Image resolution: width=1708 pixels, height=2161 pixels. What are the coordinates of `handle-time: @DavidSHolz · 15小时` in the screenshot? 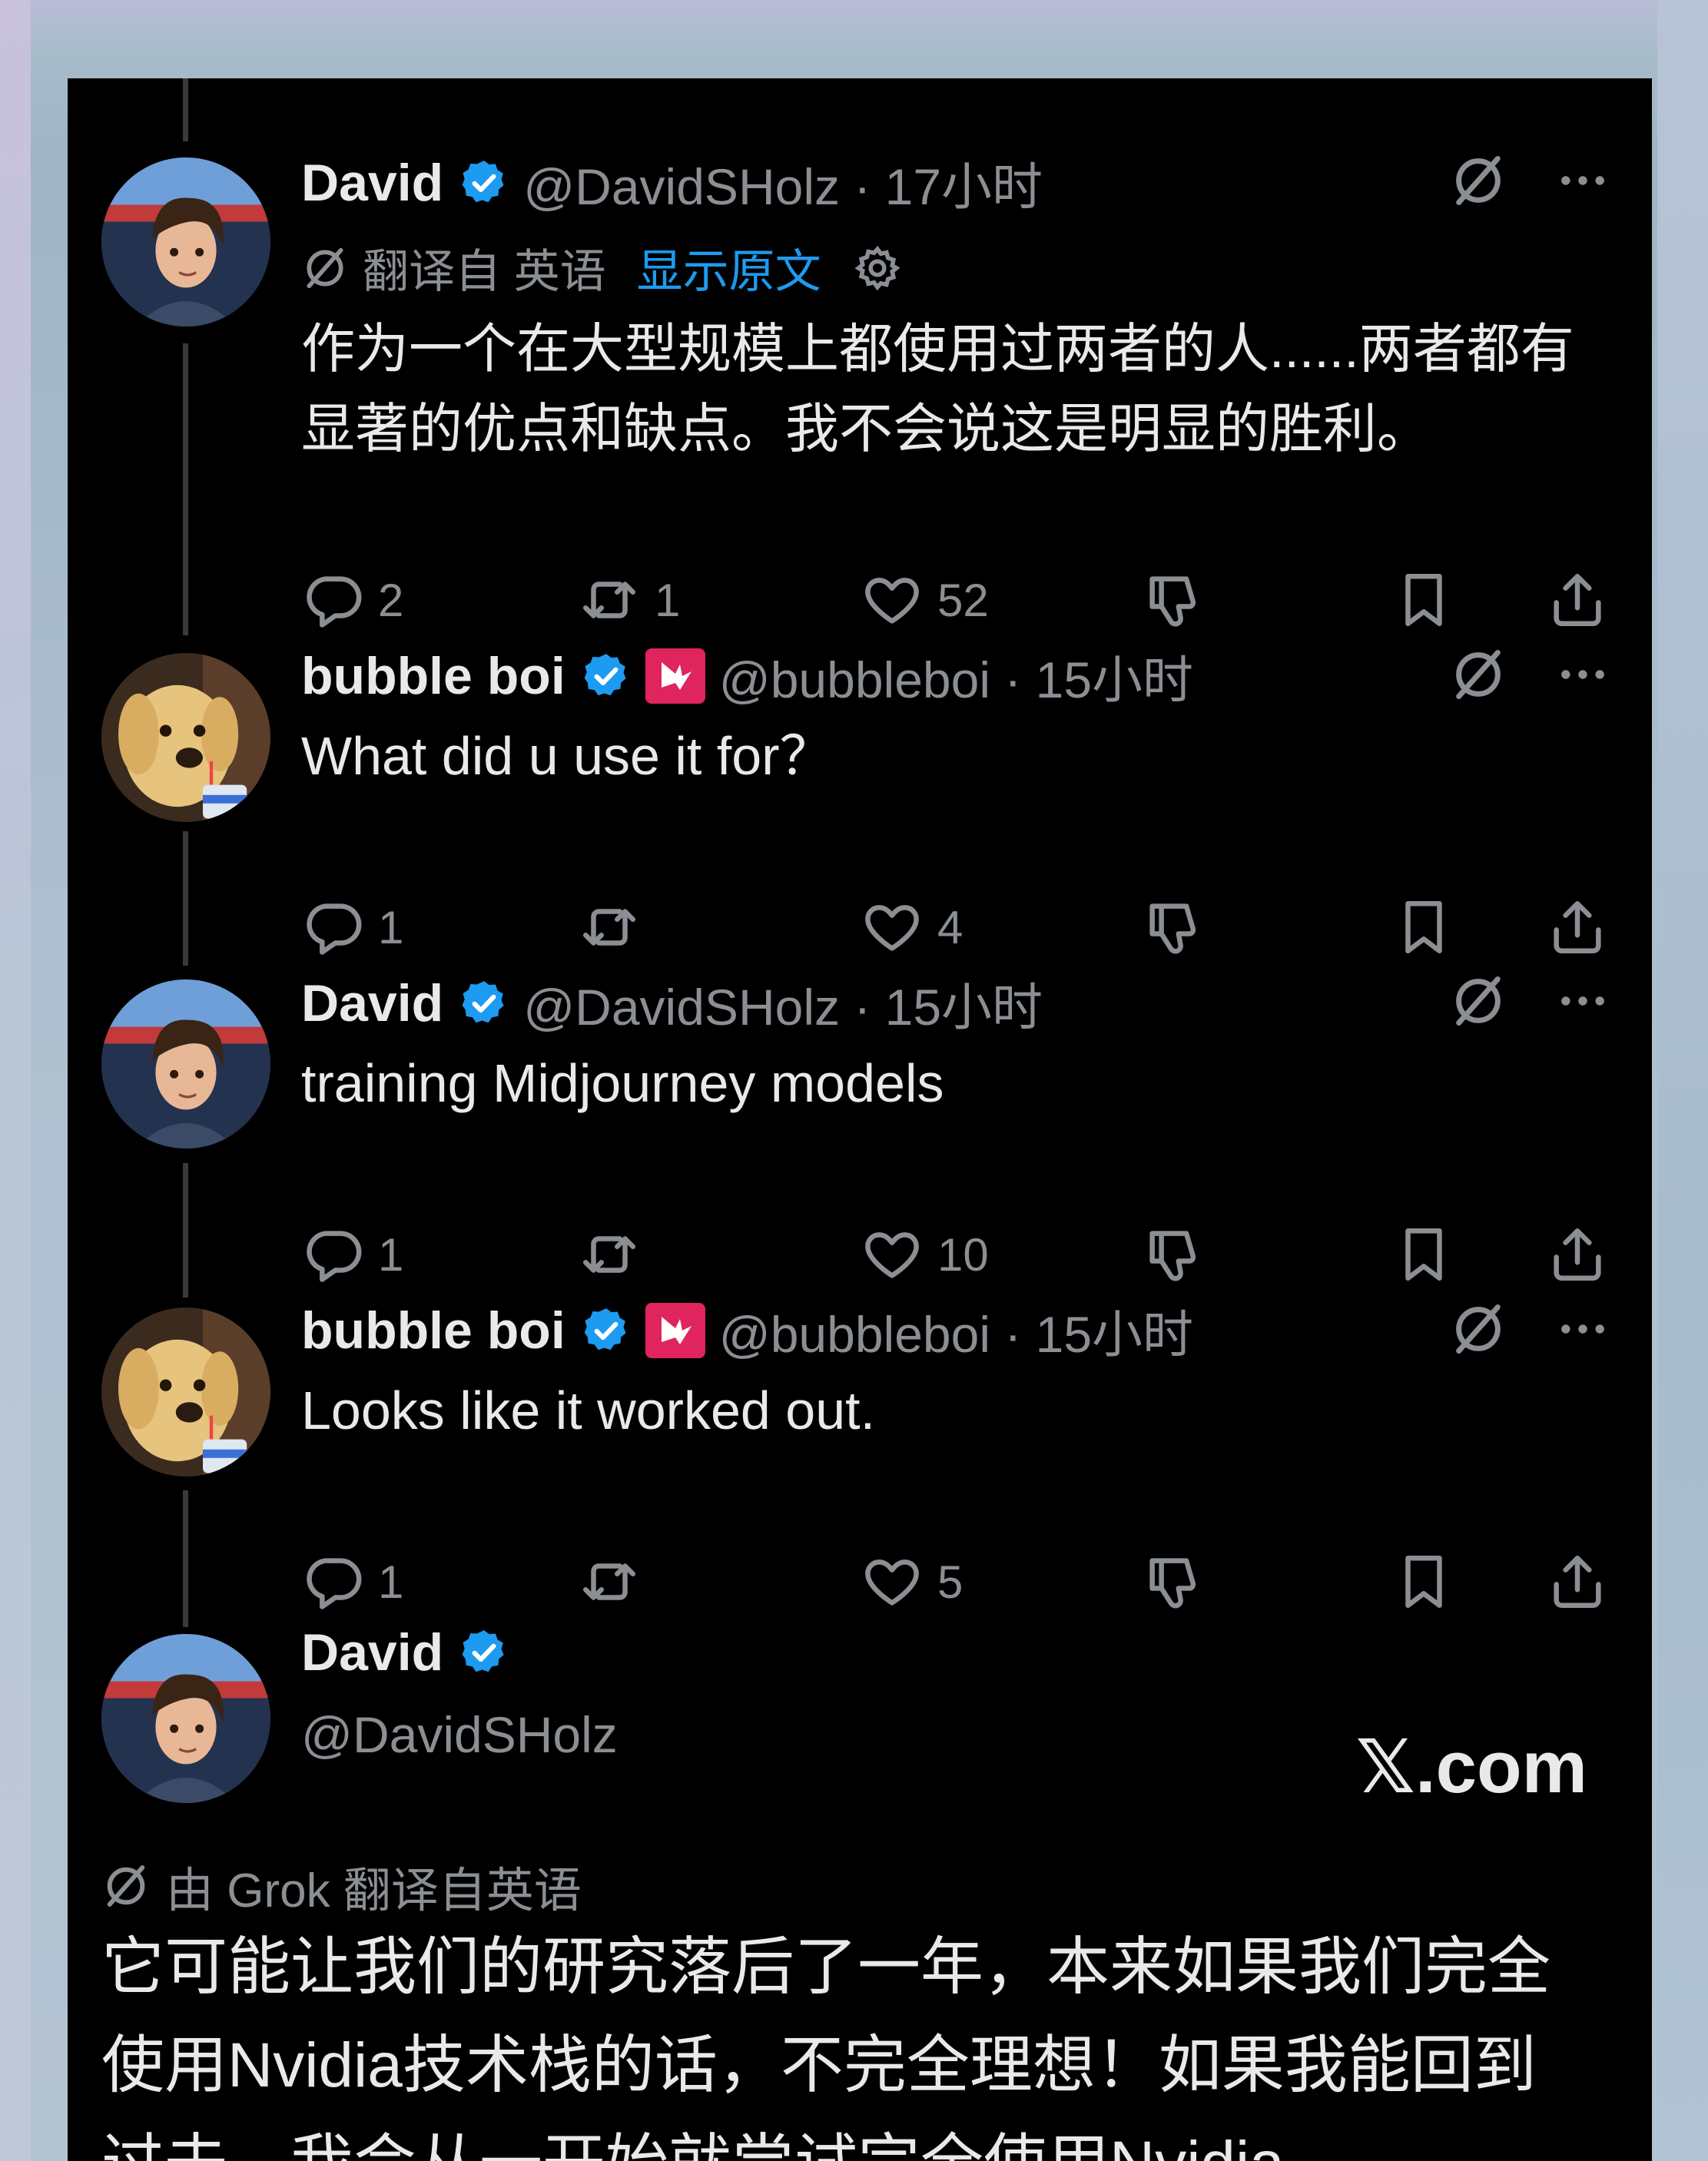 It's located at (783, 1003).